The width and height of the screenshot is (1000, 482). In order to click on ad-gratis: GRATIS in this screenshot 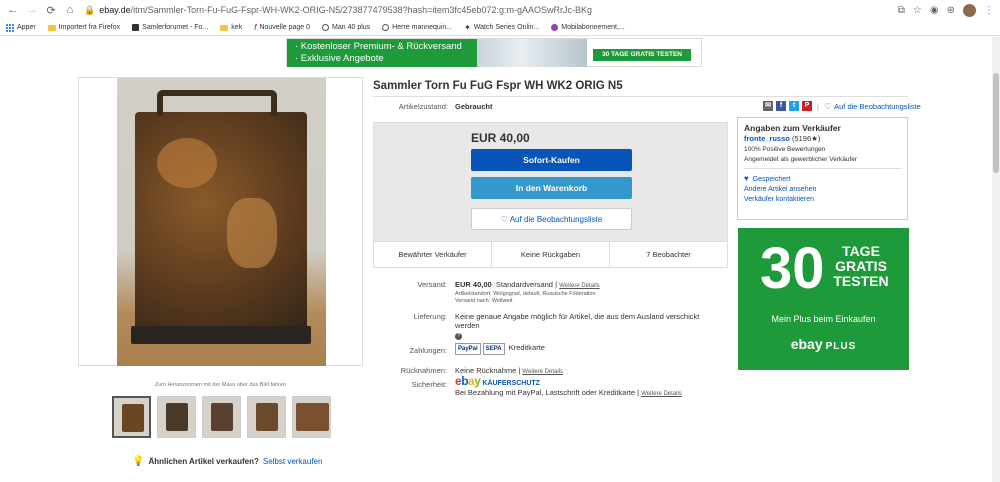, I will do `click(861, 266)`.